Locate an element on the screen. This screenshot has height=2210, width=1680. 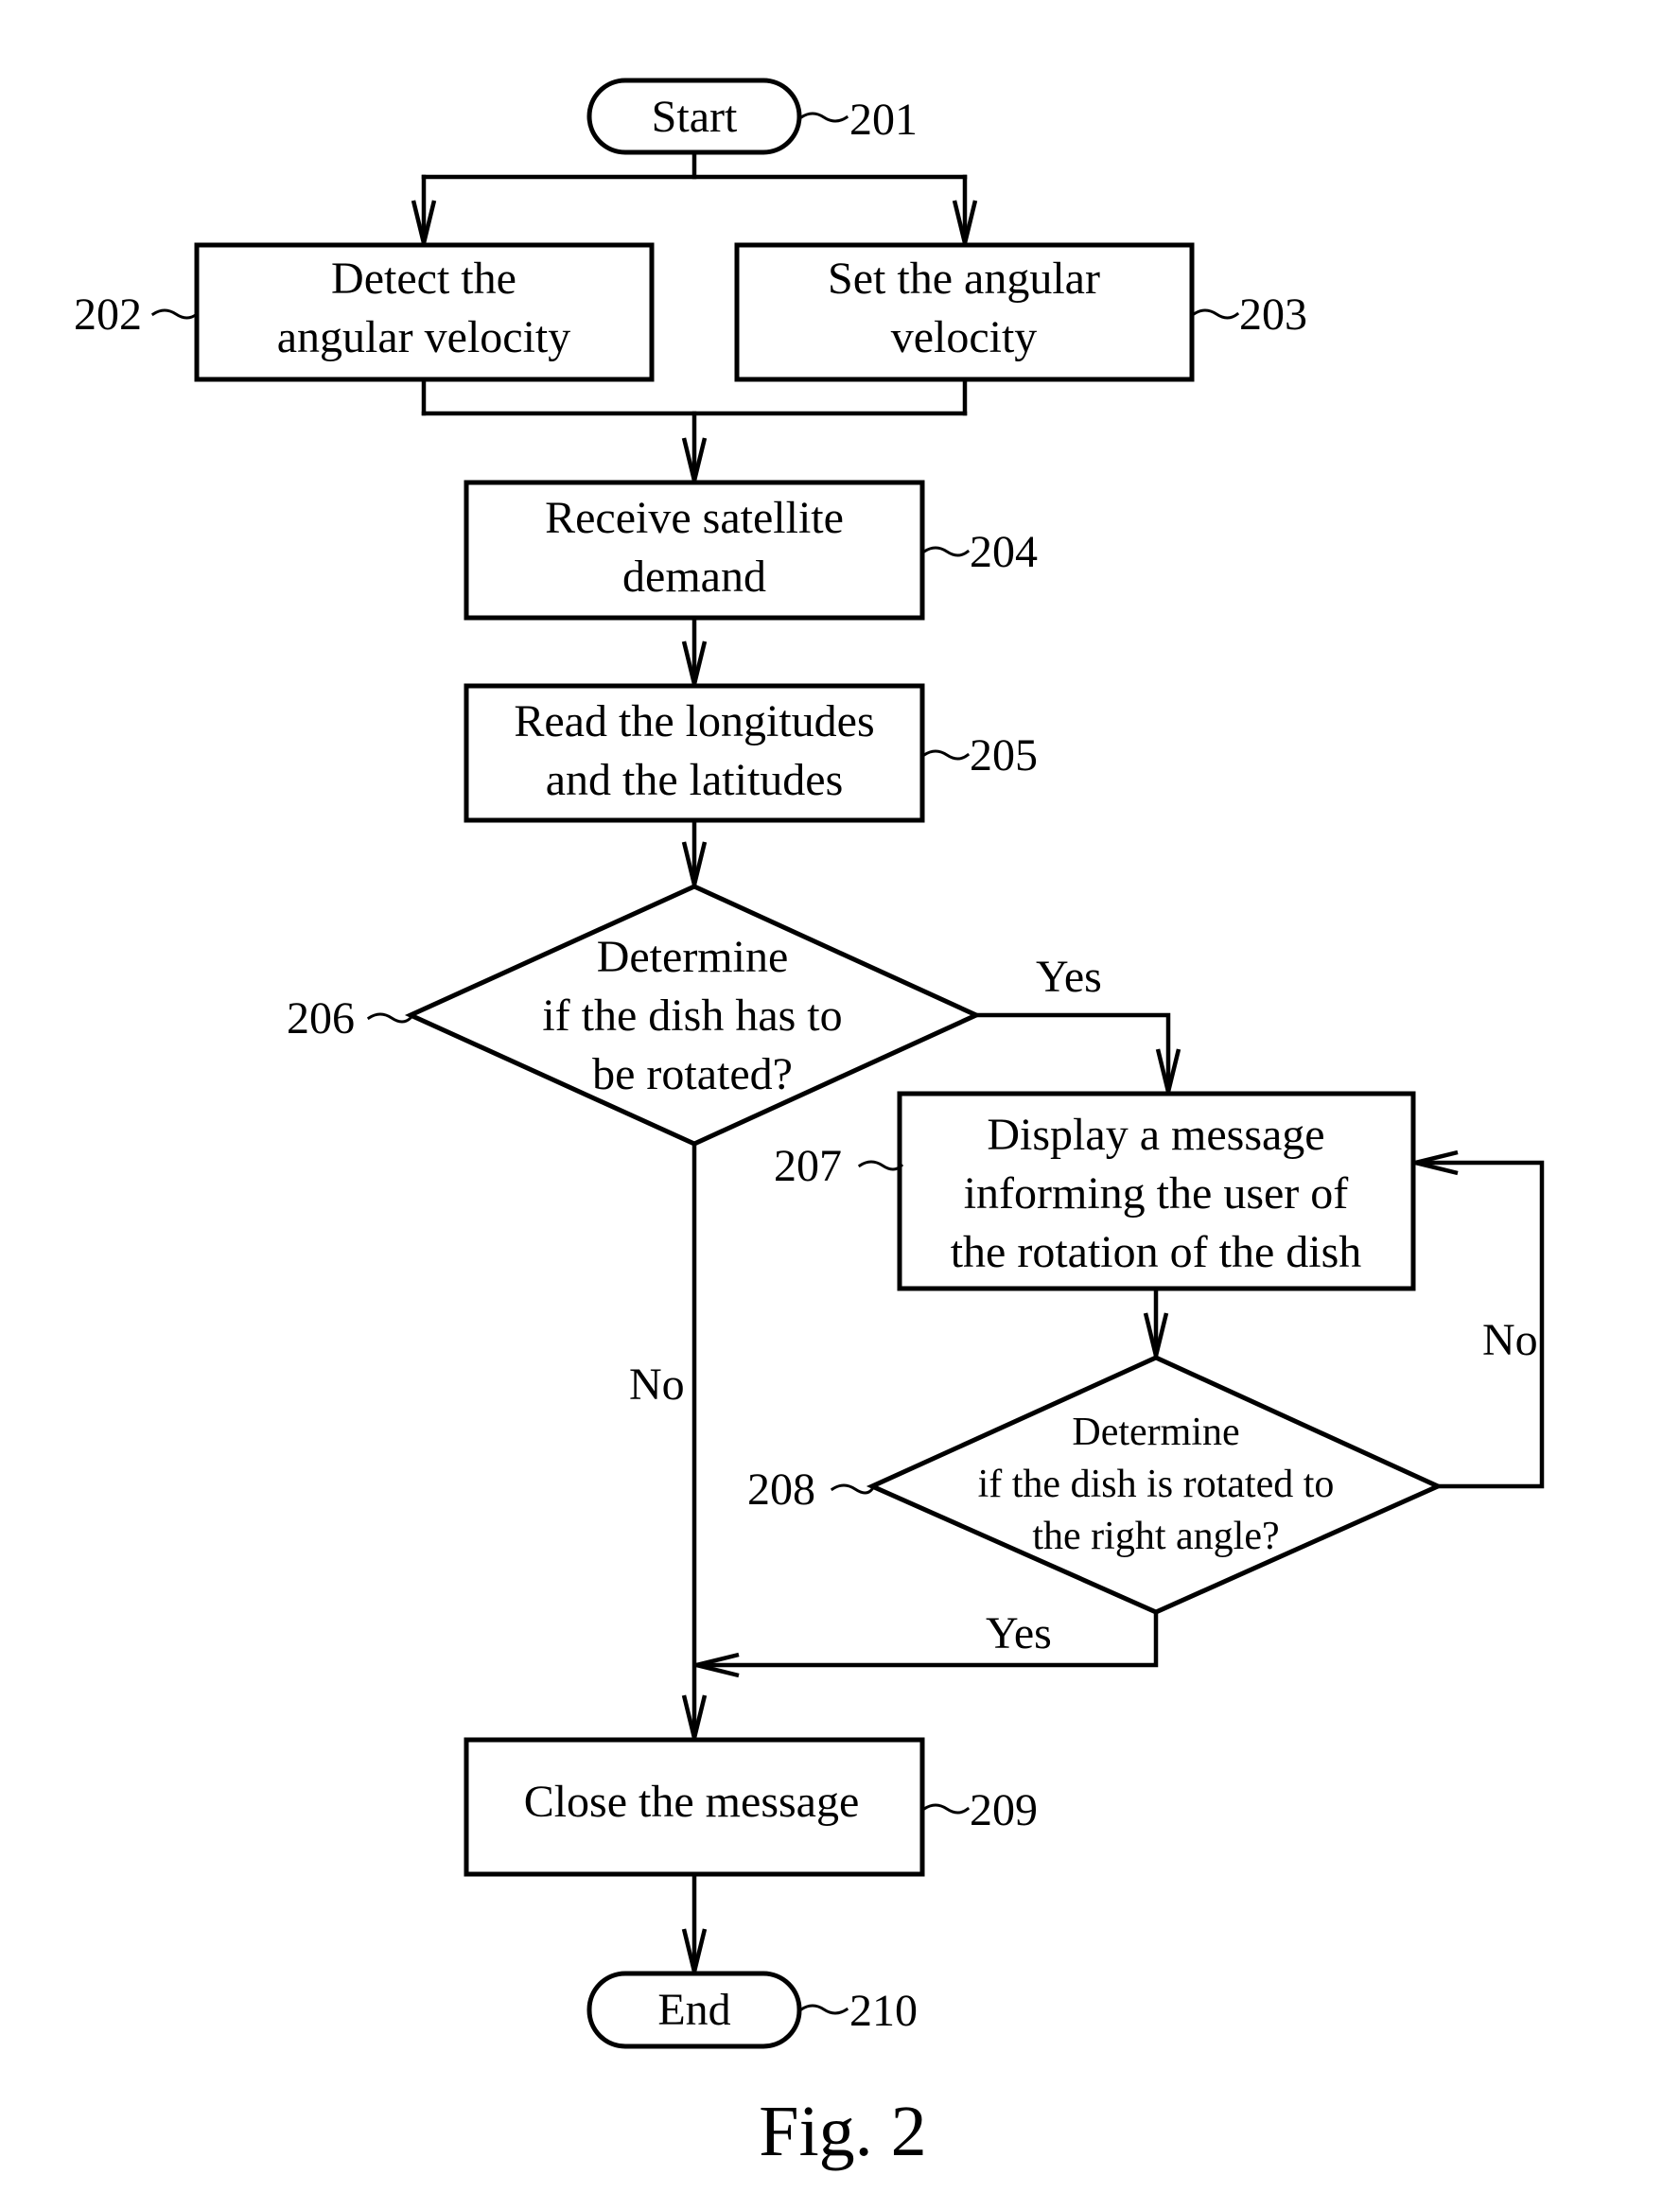
label-208-yes: Yes is located at coordinates (1019, 1633).